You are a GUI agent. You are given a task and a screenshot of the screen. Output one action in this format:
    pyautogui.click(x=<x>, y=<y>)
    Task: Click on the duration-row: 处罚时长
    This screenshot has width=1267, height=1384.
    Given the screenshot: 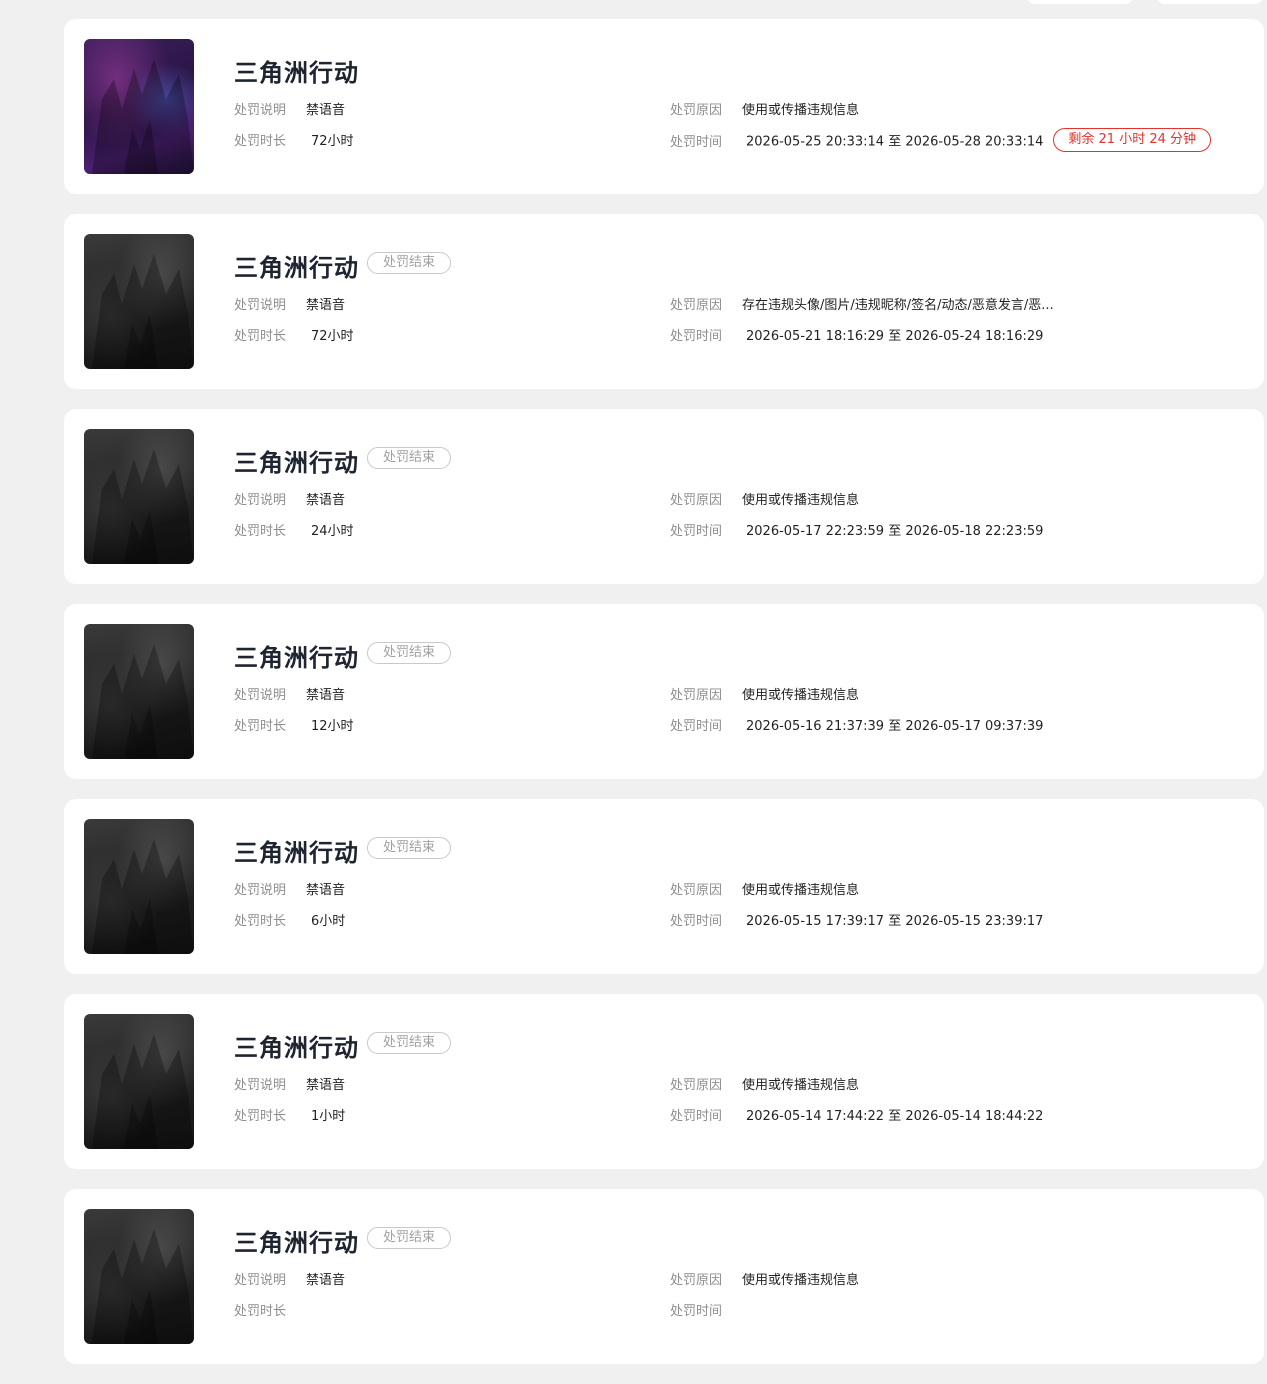 What is the action you would take?
    pyautogui.click(x=272, y=1309)
    